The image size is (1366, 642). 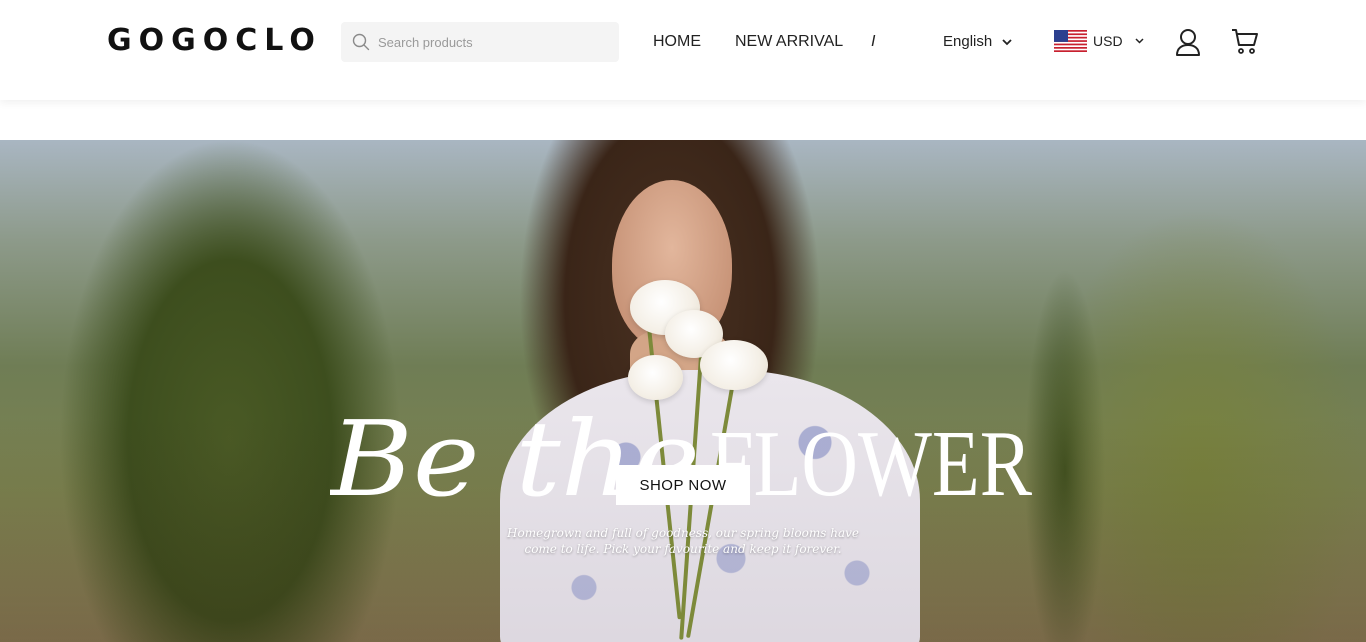 What do you see at coordinates (871, 464) in the screenshot?
I see `hero-slogan-serif: FLOWER` at bounding box center [871, 464].